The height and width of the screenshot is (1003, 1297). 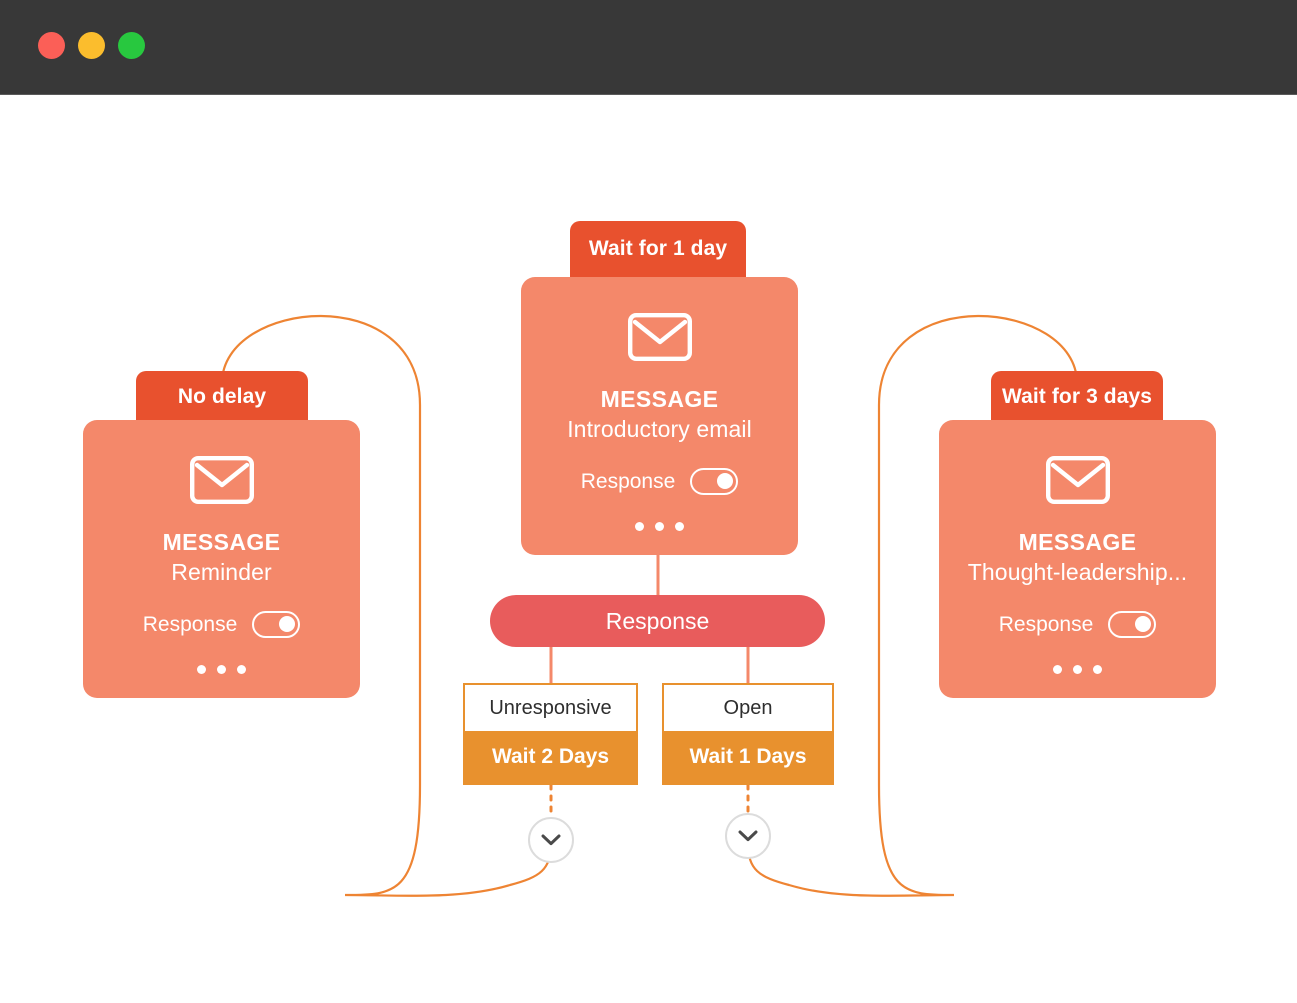 What do you see at coordinates (658, 249) in the screenshot?
I see `node-delay-badge: Wait for 1 day` at bounding box center [658, 249].